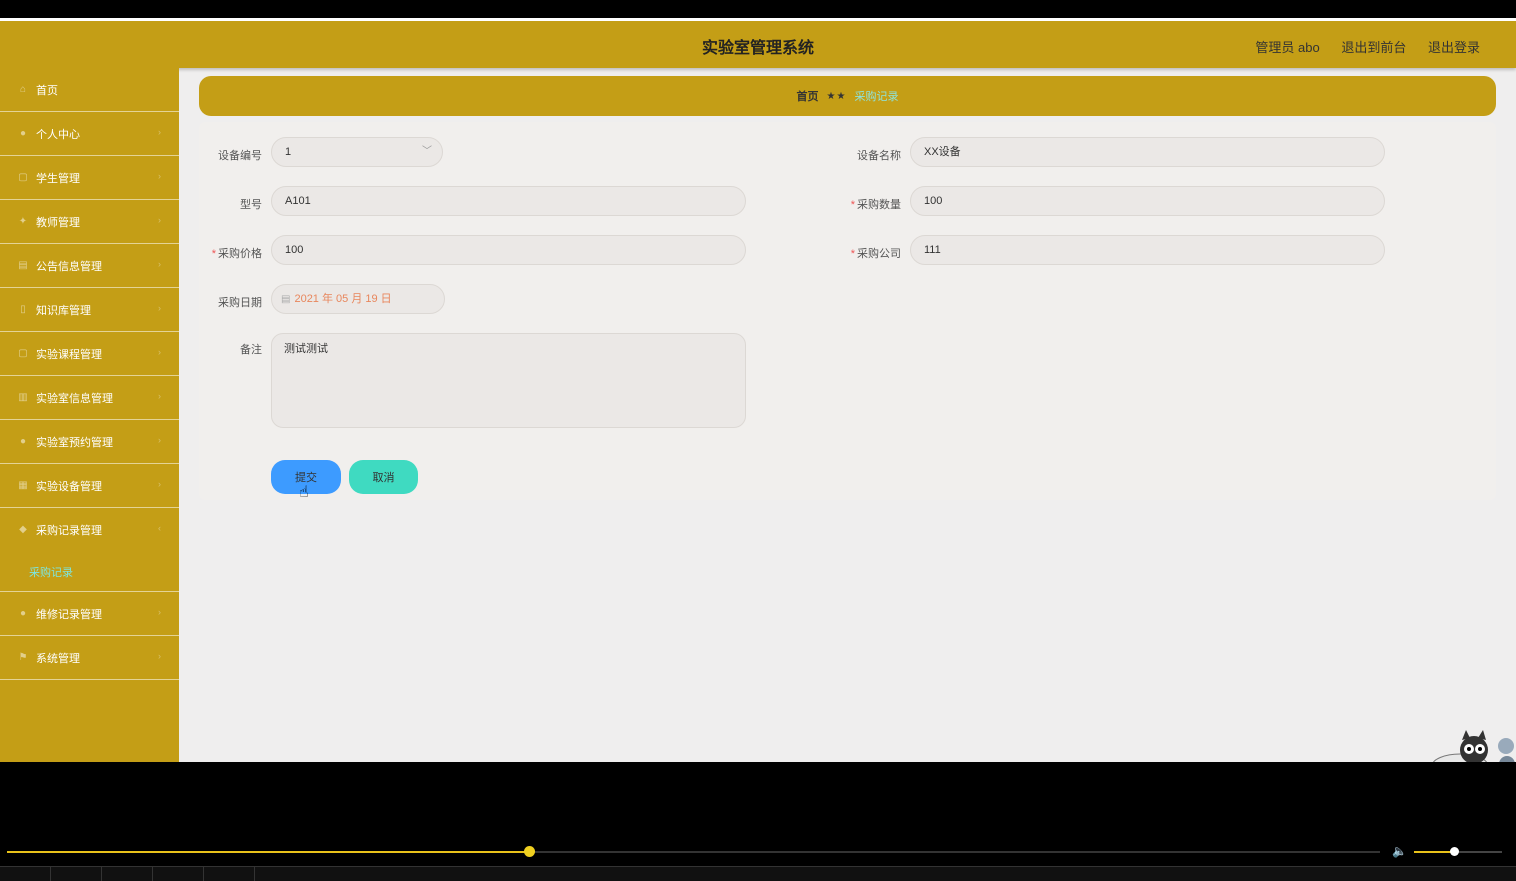 The image size is (1516, 881). Describe the element at coordinates (508, 380) in the screenshot. I see `note-textarea: 测试测试` at that location.